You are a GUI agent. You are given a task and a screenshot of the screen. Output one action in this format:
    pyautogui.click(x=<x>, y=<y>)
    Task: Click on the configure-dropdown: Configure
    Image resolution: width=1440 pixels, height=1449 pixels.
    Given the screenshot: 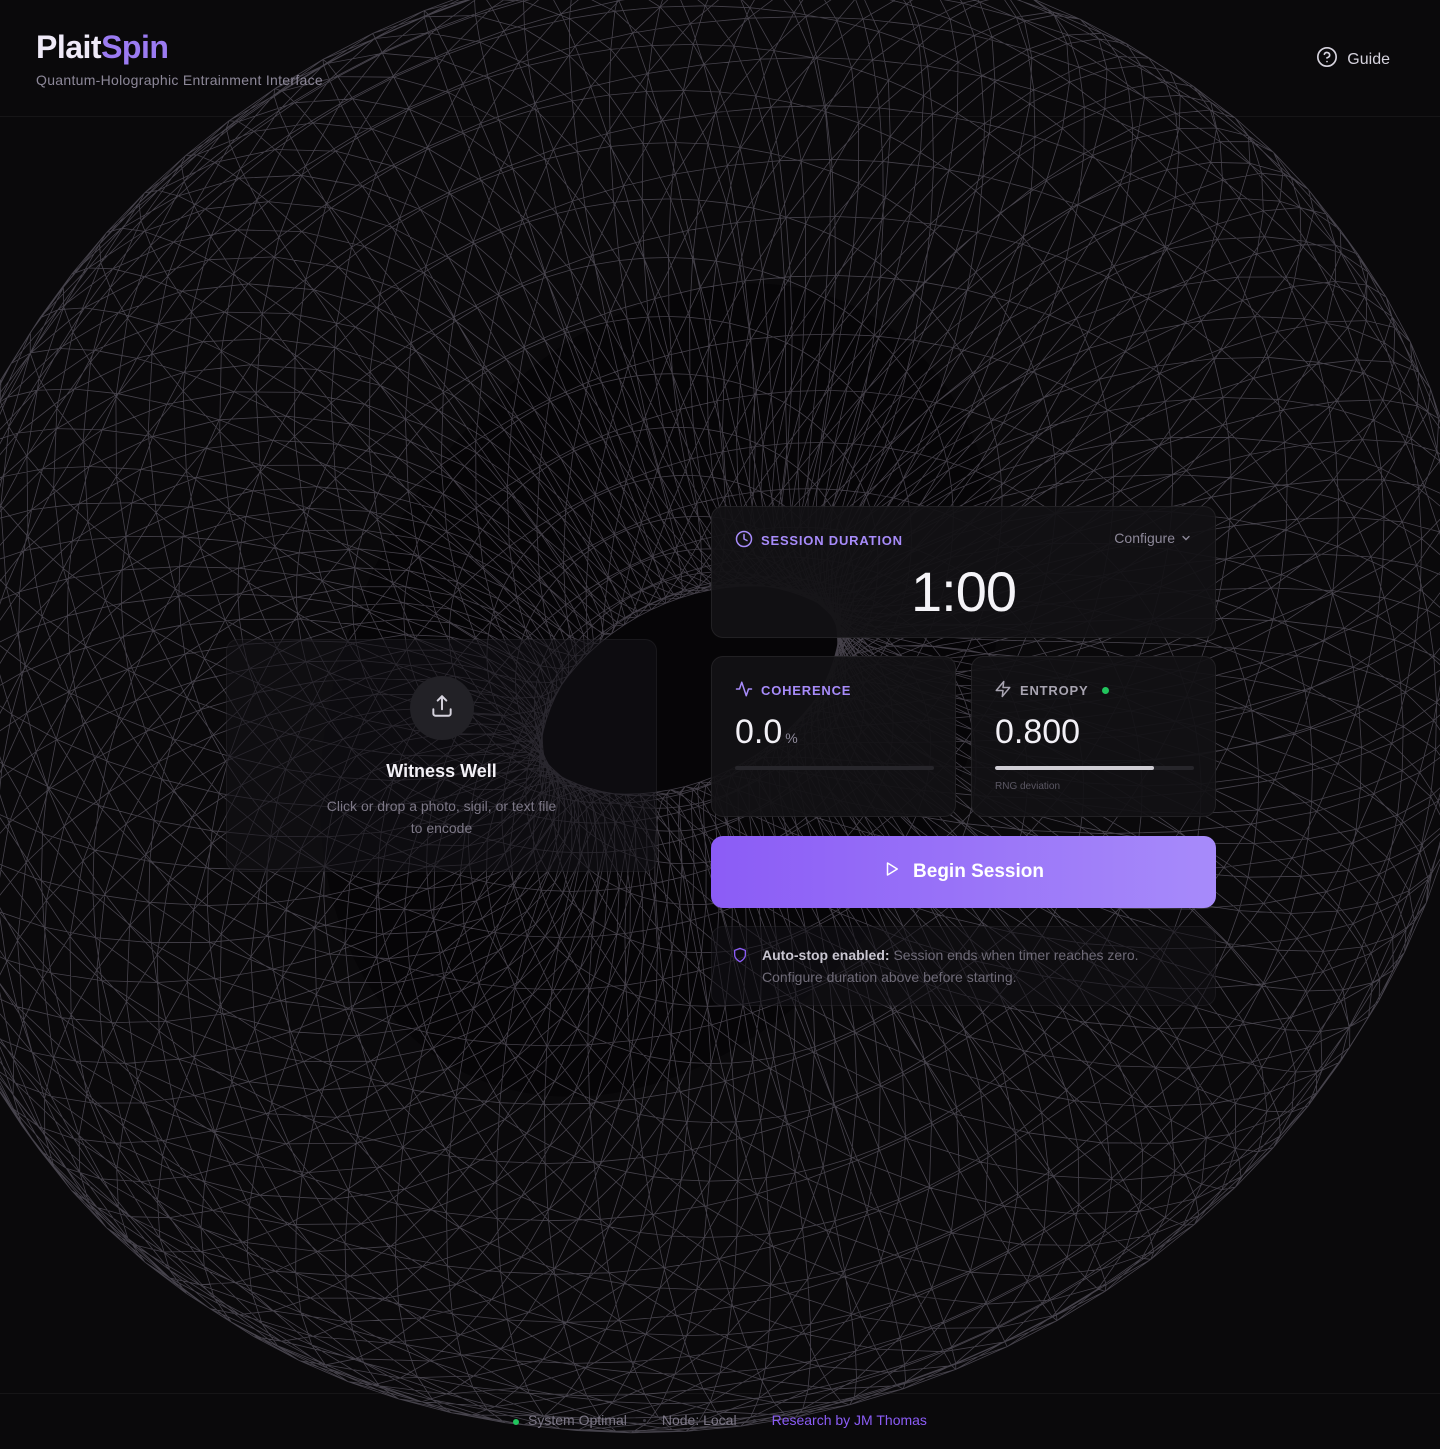 What is the action you would take?
    pyautogui.click(x=1152, y=538)
    